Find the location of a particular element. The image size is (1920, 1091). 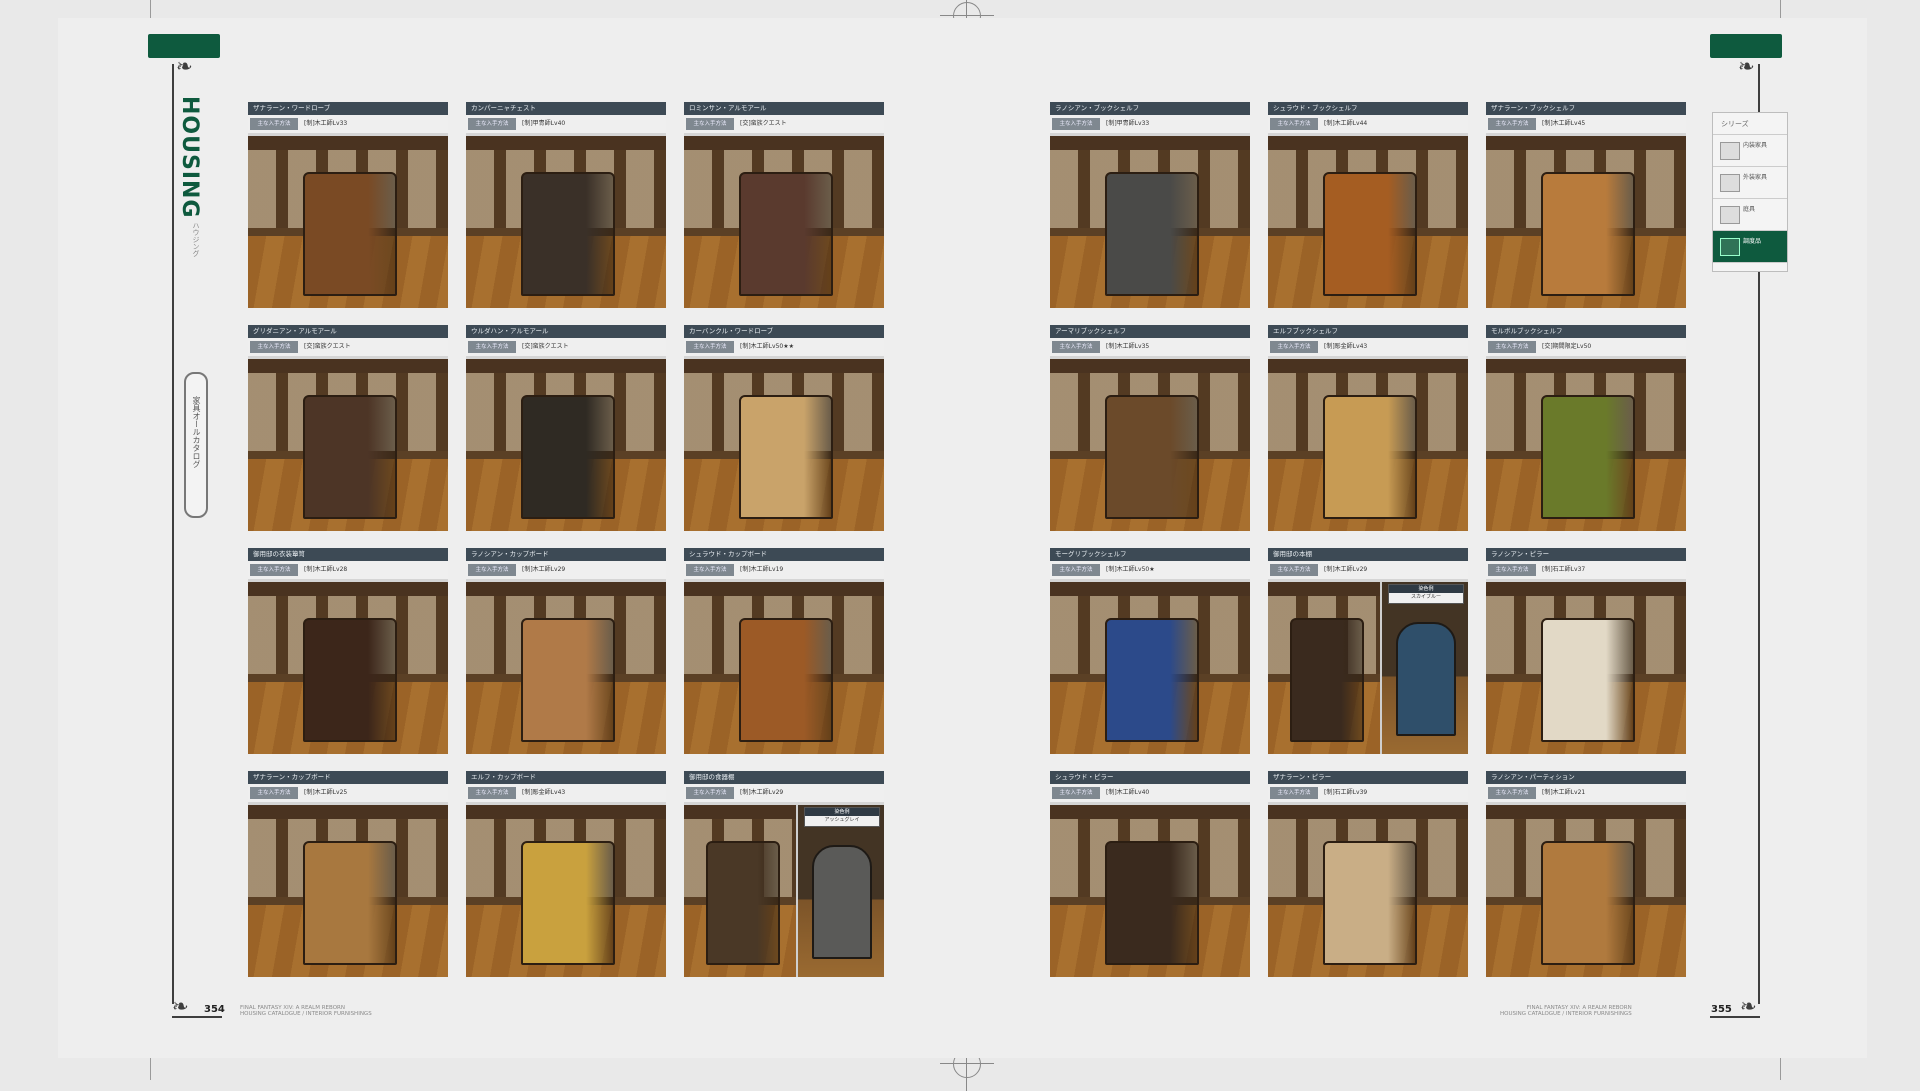

catalog-item-card: シュラウド・ブックシェルフ 主な入手方法 [制]木工師Lv44 is located at coordinates (1368, 205).